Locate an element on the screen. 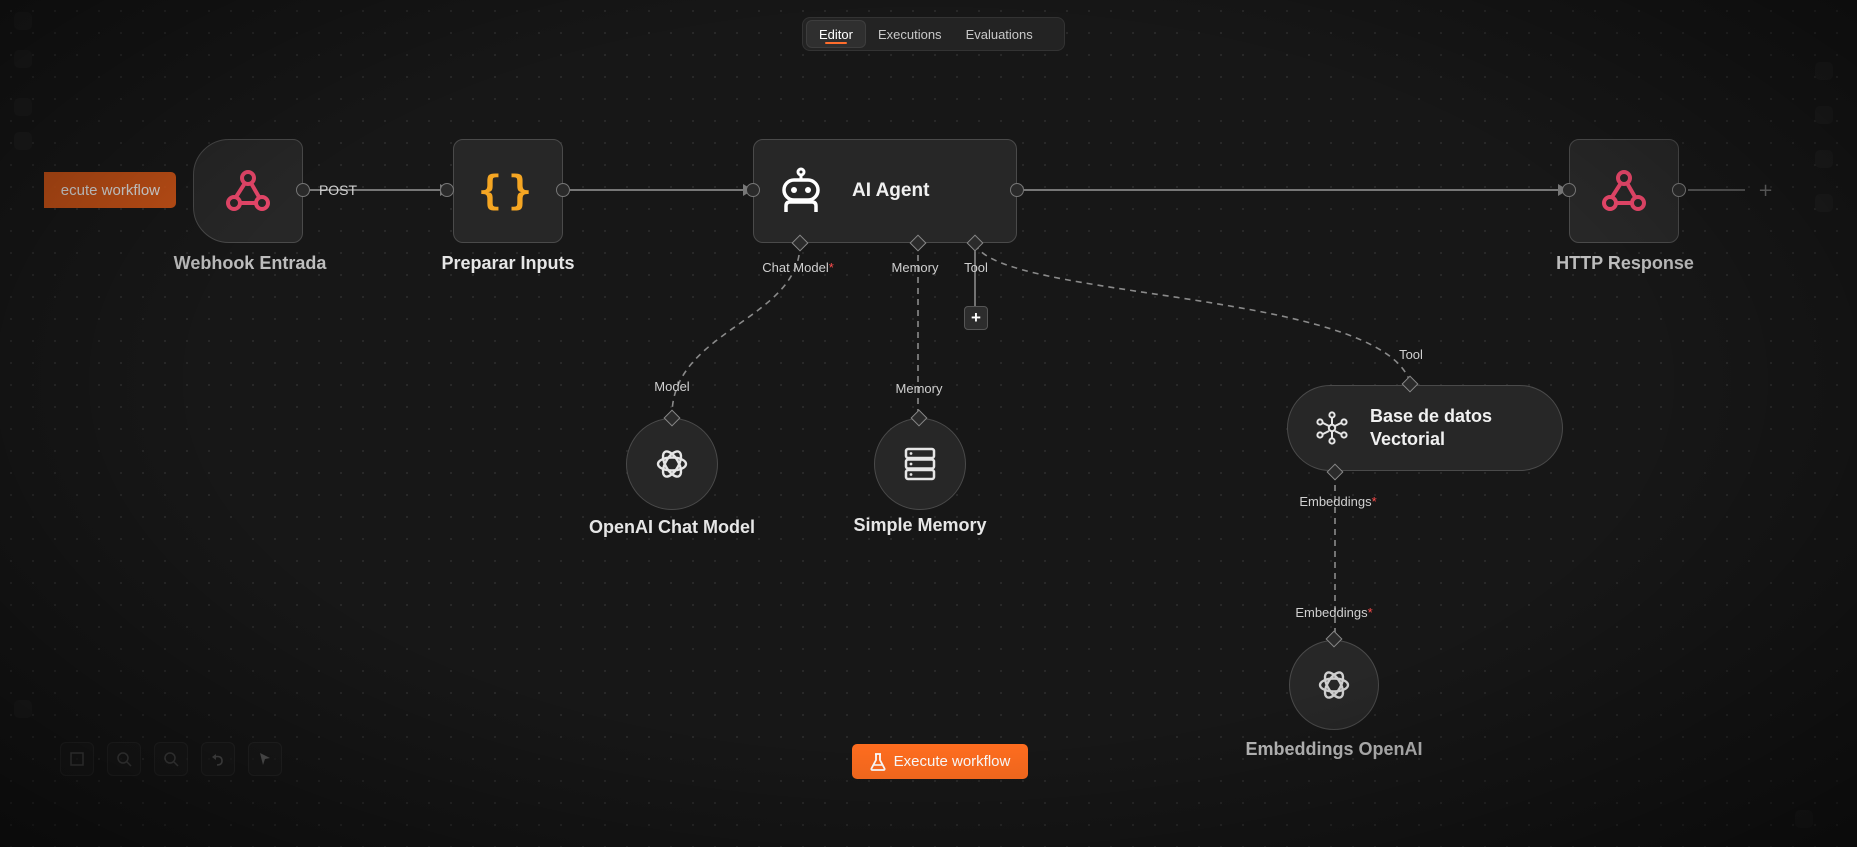  undo-button is located at coordinates (218, 759).